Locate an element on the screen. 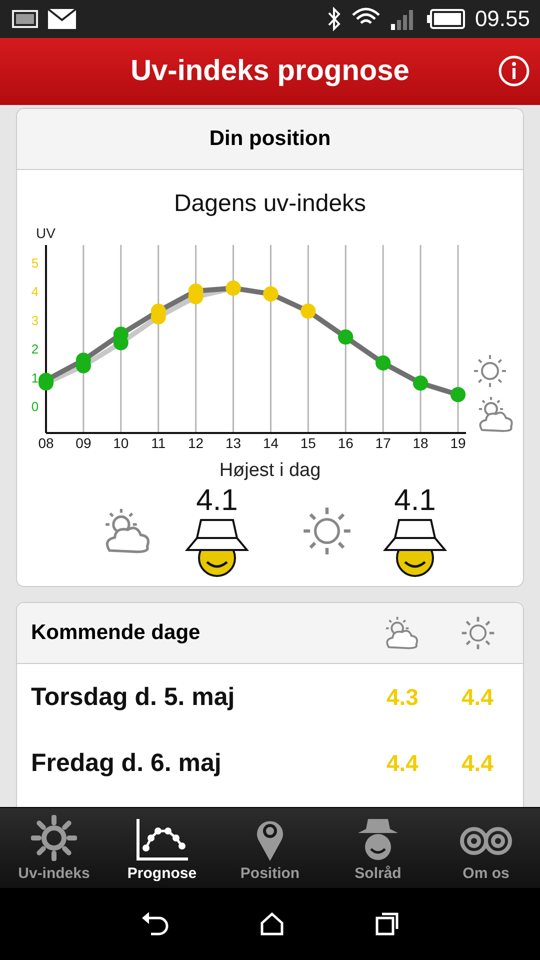 The width and height of the screenshot is (540, 960). axis-tick-label: 11 is located at coordinates (158, 443).